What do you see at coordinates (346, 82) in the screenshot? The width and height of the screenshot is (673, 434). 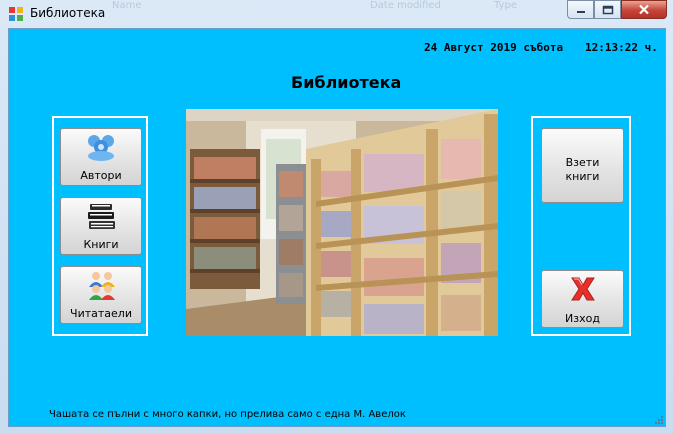 I see `page-title: Библиотека` at bounding box center [346, 82].